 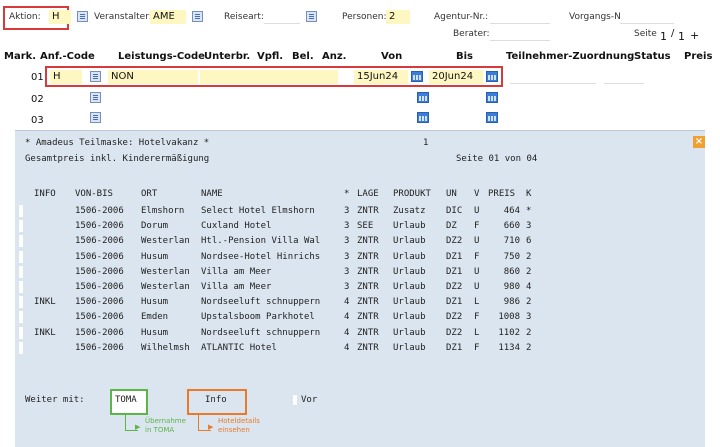 What do you see at coordinates (258, 211) in the screenshot?
I see `result-name: Select Hotel Elmshorn` at bounding box center [258, 211].